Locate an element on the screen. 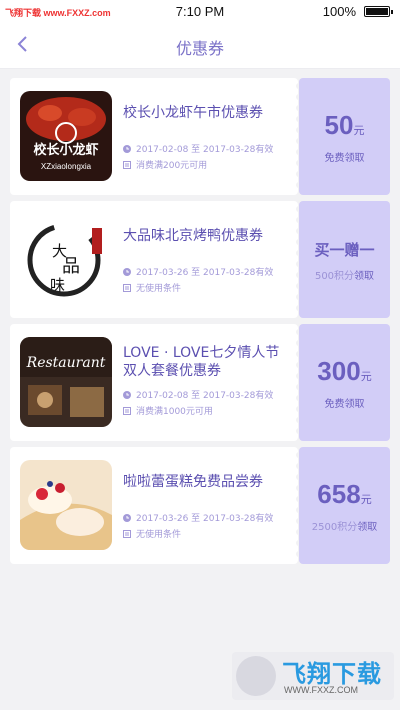  coupon-condition: 消费满1000元可用 is located at coordinates (168, 410).